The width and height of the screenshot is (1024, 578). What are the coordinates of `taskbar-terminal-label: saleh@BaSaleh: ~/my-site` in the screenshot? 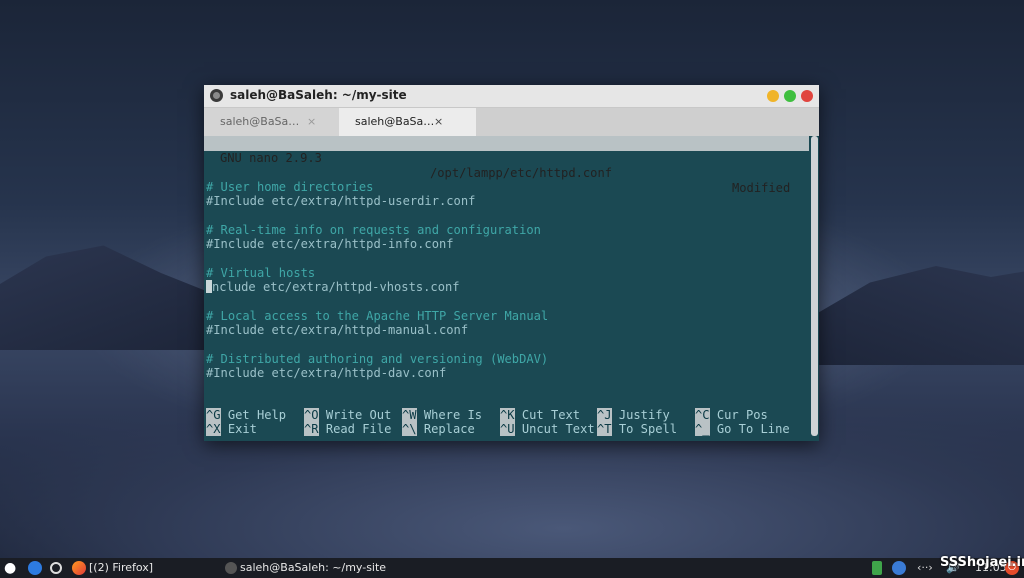 It's located at (313, 568).